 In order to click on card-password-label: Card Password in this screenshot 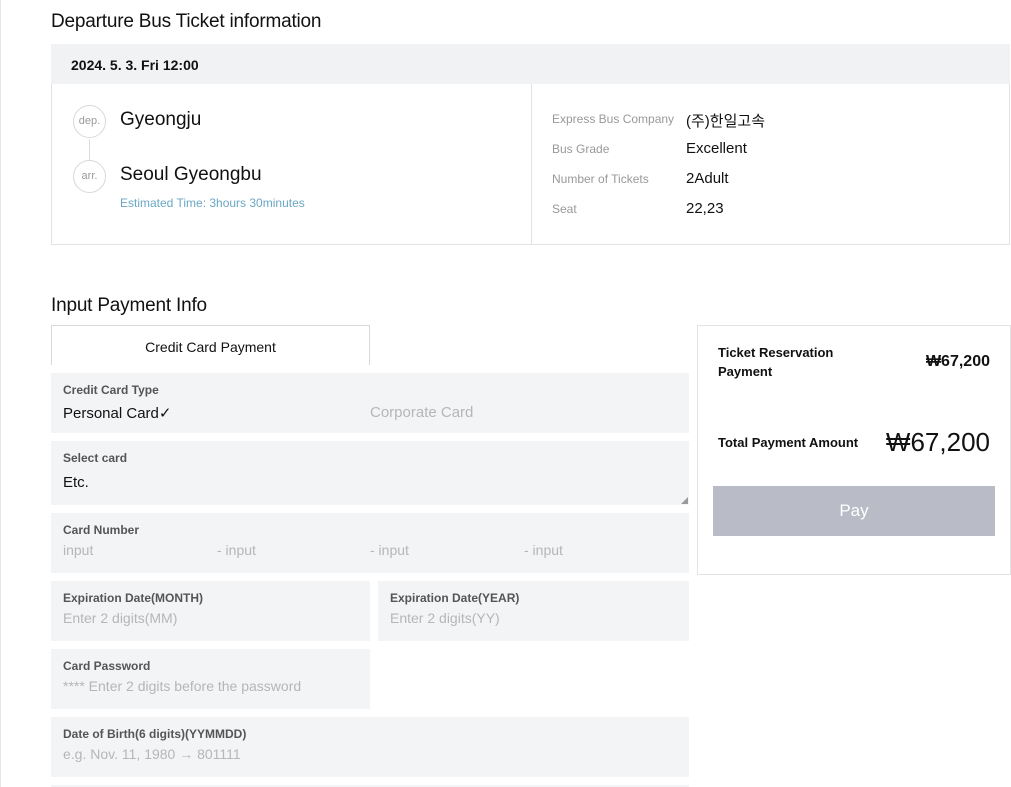, I will do `click(107, 666)`.